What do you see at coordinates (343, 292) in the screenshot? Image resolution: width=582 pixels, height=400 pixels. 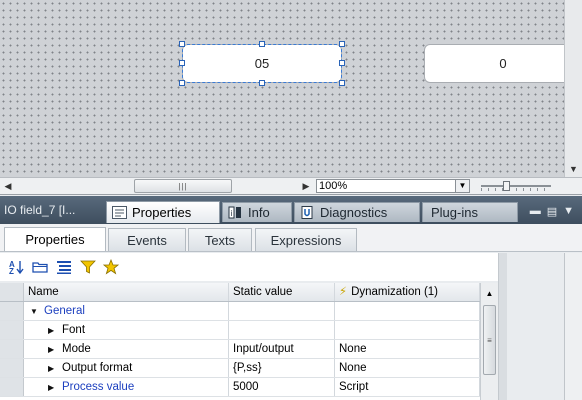 I see `lightning-icon: ⚡` at bounding box center [343, 292].